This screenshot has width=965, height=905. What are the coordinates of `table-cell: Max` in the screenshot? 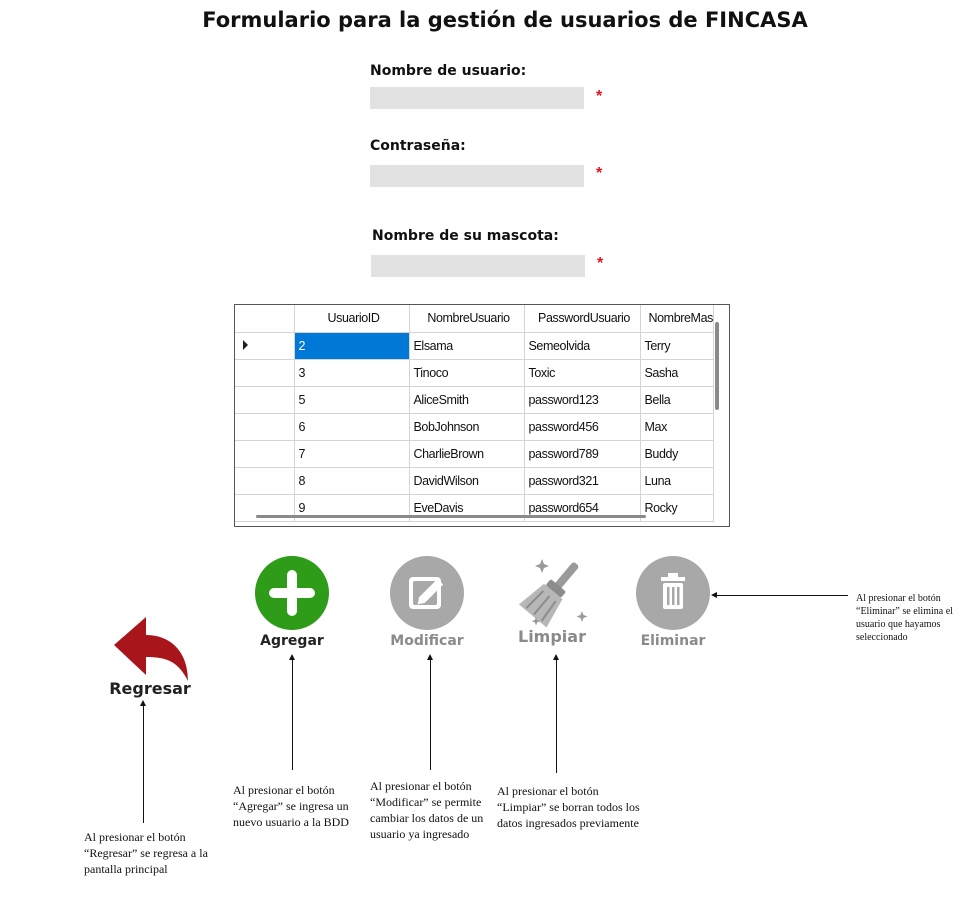 It's located at (677, 427).